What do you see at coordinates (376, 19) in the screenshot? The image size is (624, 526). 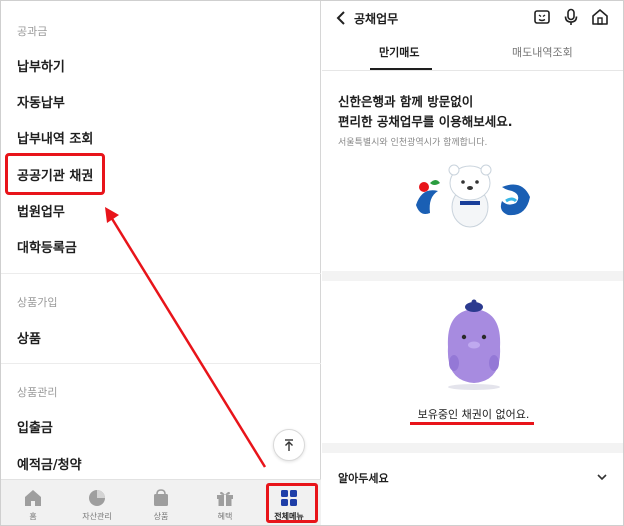 I see `page-title: 공채업무` at bounding box center [376, 19].